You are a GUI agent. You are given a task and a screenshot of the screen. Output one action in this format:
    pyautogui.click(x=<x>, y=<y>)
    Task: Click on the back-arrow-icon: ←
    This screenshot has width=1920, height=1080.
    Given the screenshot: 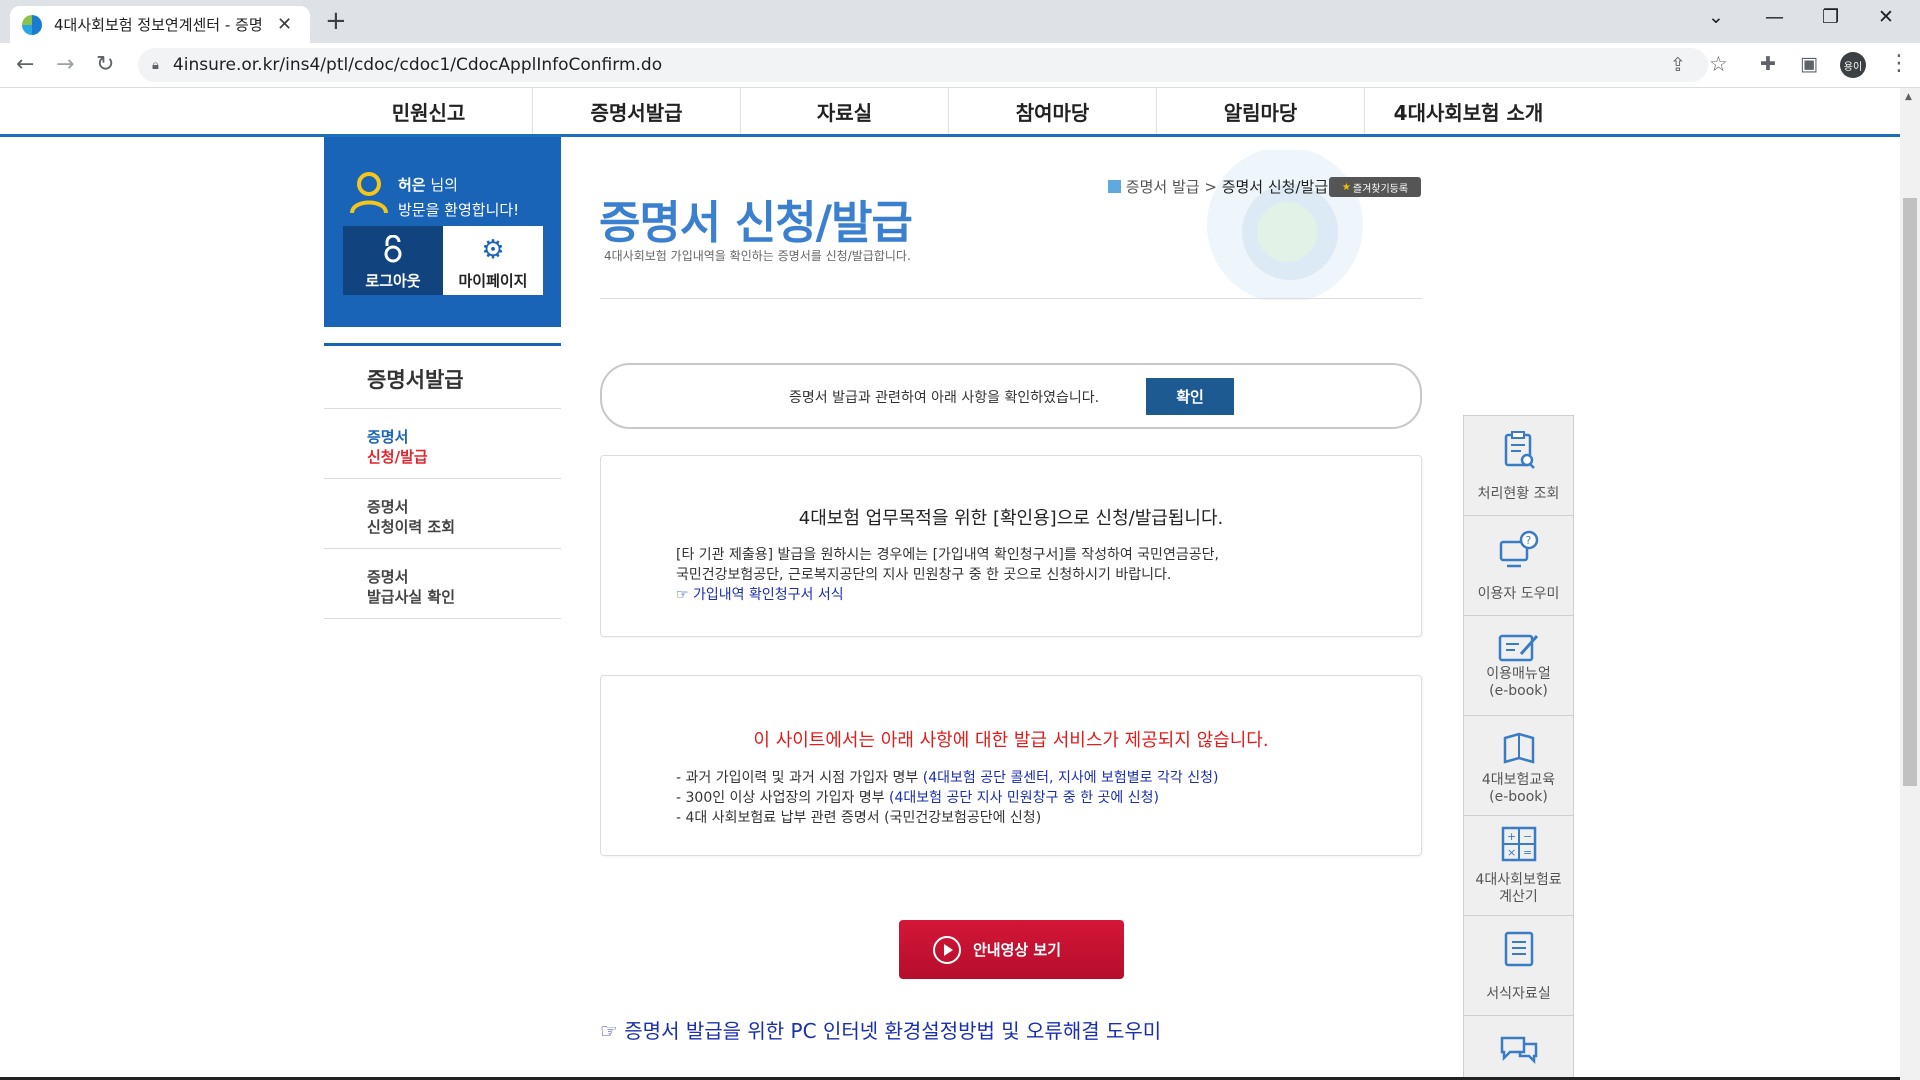 What is the action you would take?
    pyautogui.click(x=25, y=64)
    